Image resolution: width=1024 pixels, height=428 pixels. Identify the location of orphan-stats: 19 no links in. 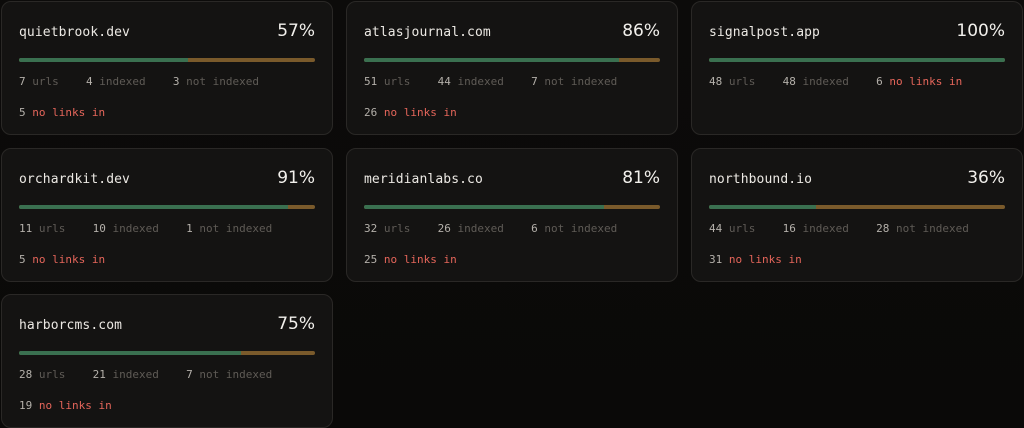
(65, 405).